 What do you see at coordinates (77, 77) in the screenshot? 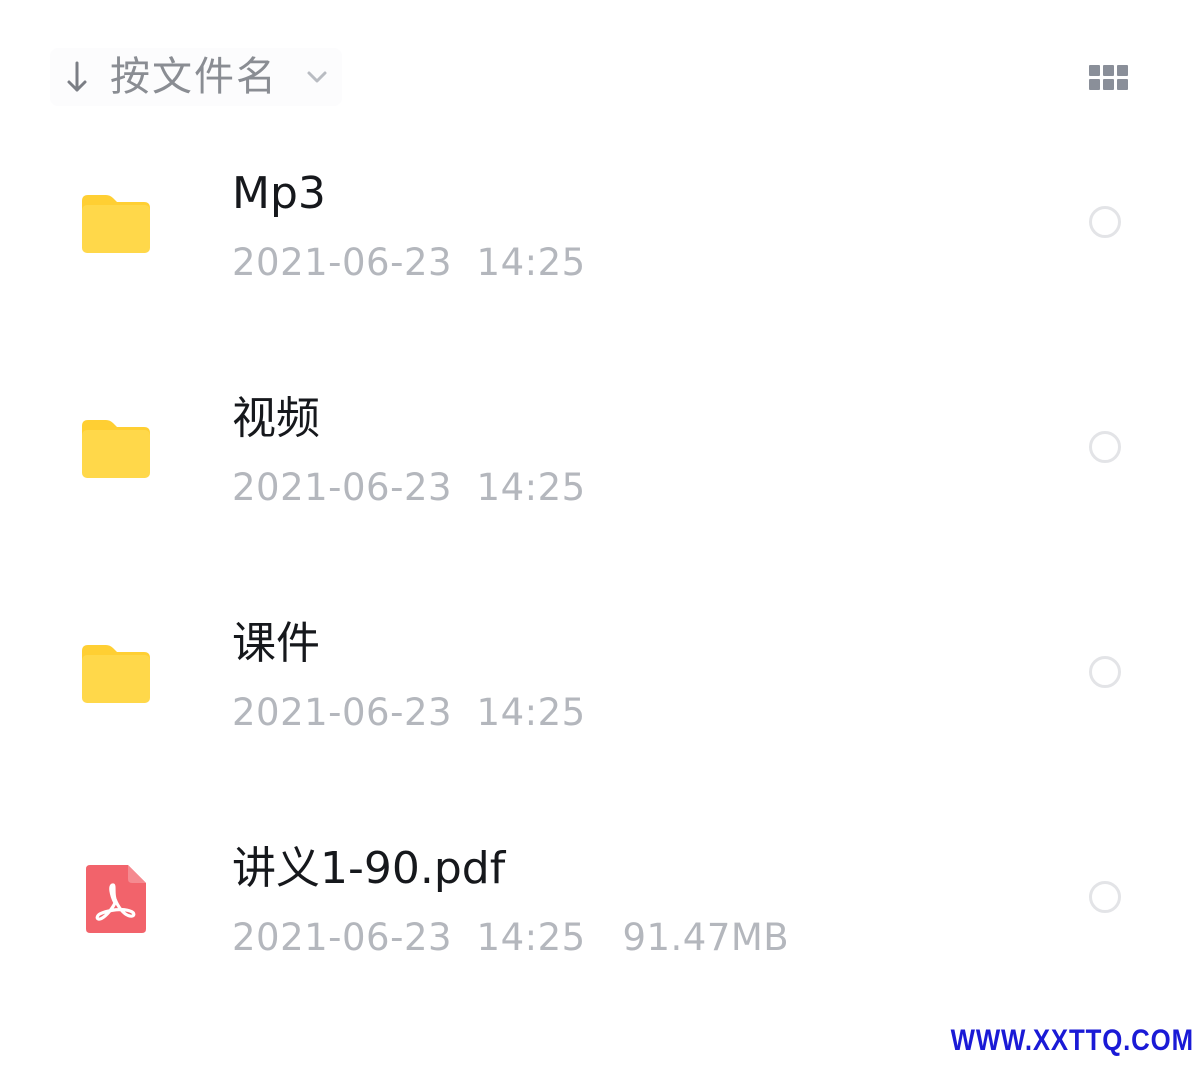
I see `arrow-down-icon` at bounding box center [77, 77].